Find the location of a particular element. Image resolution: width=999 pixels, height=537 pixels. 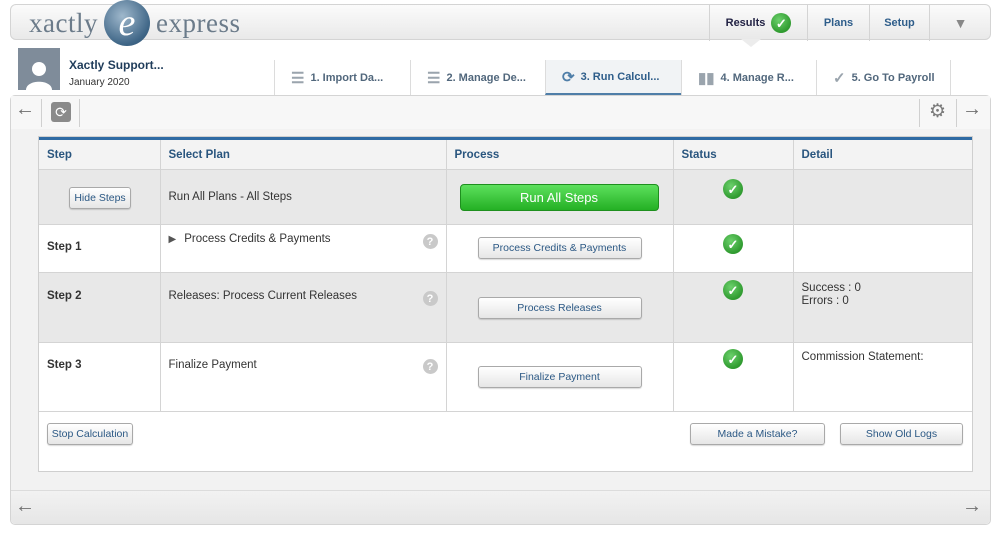

col-header-plan: Select Plan is located at coordinates (303, 153).